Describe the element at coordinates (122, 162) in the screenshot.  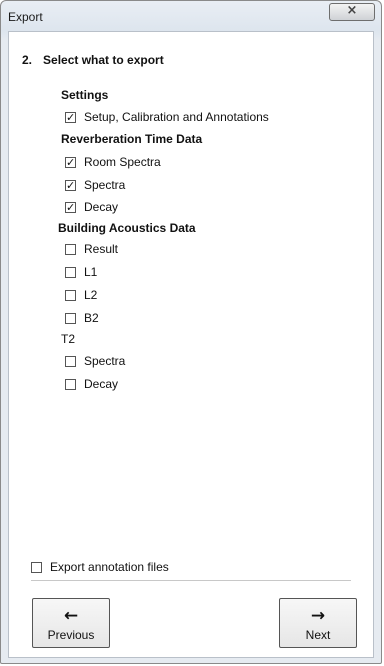
I see `checkbox-label: Room Spectra` at that location.